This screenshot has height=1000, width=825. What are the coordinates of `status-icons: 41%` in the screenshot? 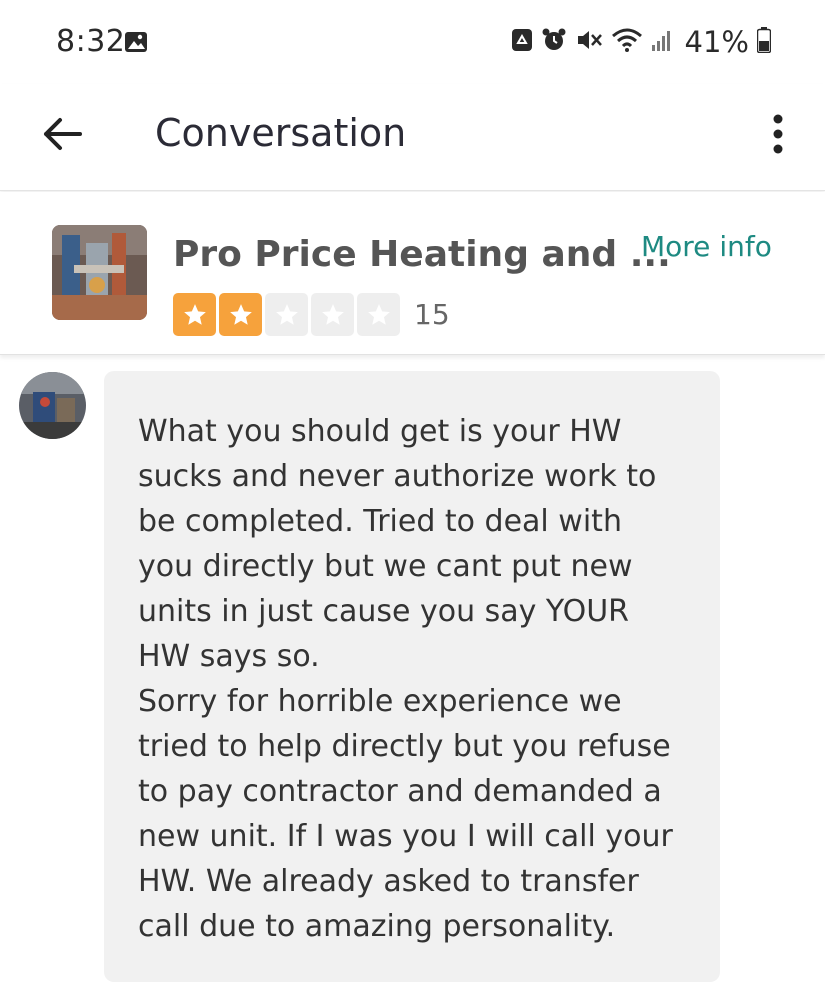 It's located at (641, 42).